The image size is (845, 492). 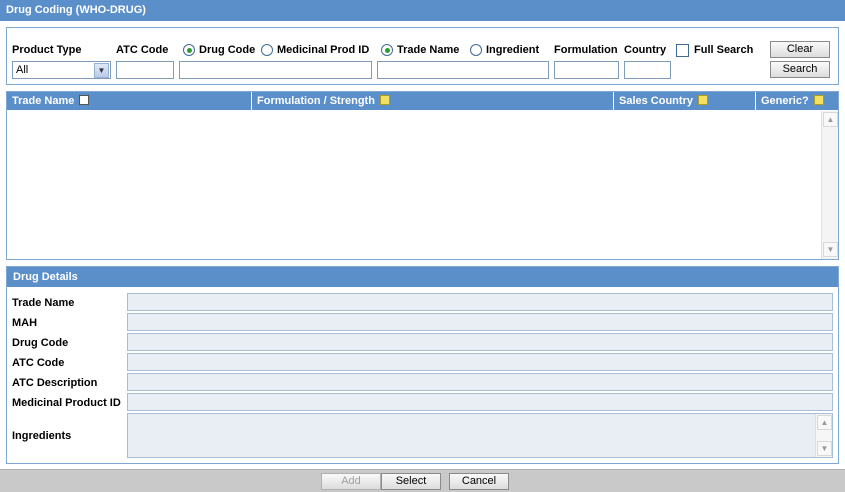 What do you see at coordinates (480, 342) in the screenshot?
I see `drug-code-field` at bounding box center [480, 342].